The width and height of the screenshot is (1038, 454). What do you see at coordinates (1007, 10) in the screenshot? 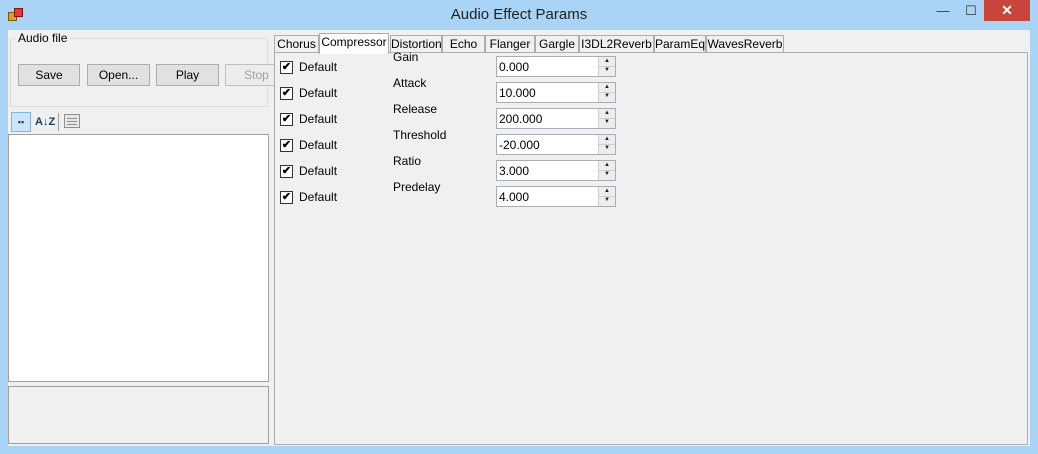
I see `close-button: ✕` at bounding box center [1007, 10].